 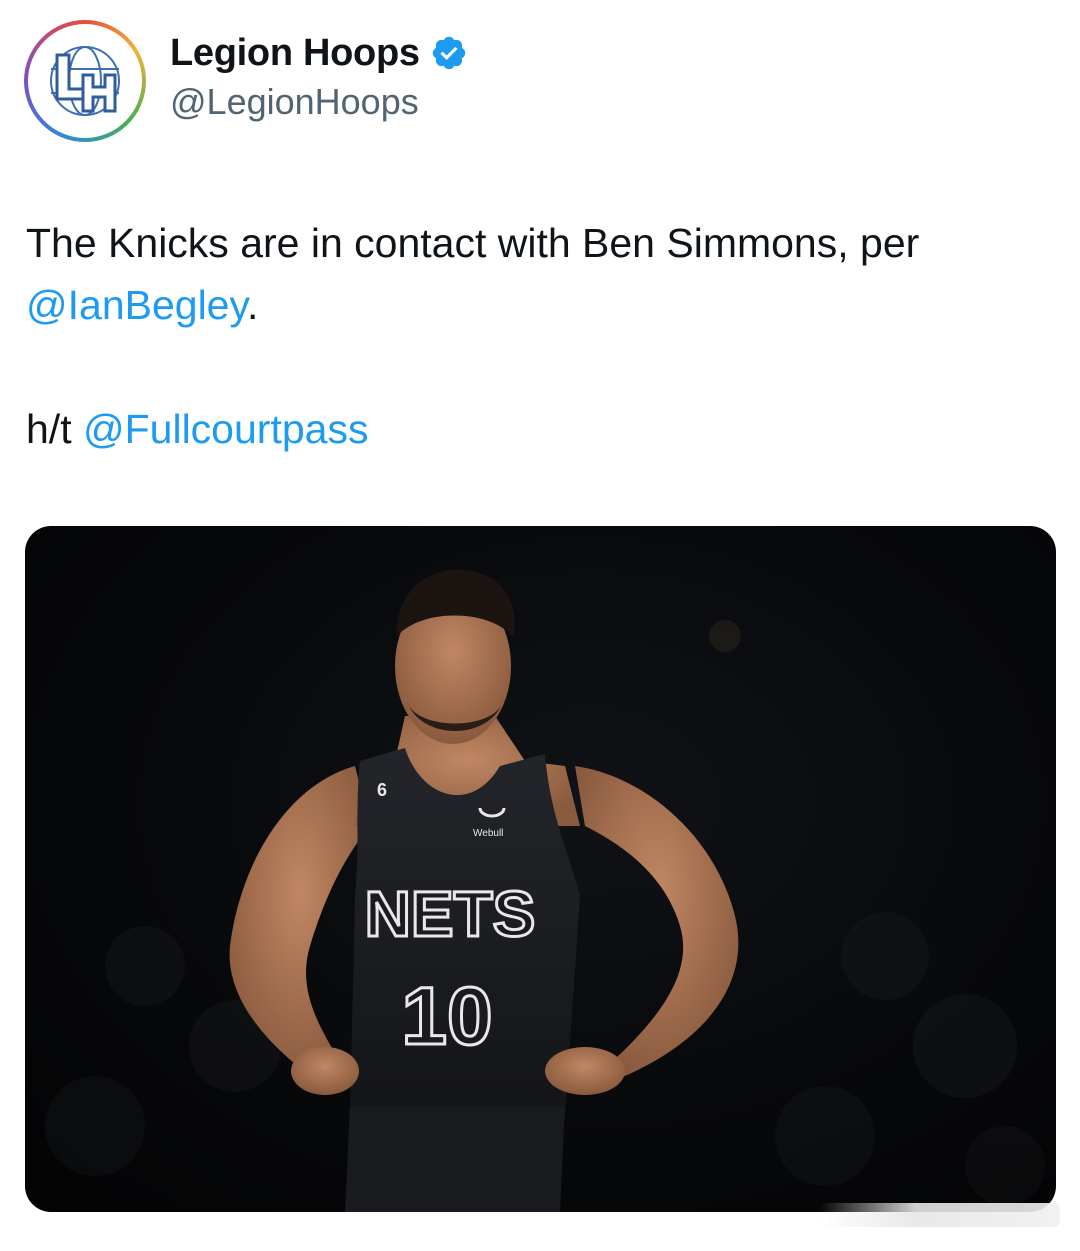 I want to click on display-name-row: Legion Hoops, so click(x=319, y=53).